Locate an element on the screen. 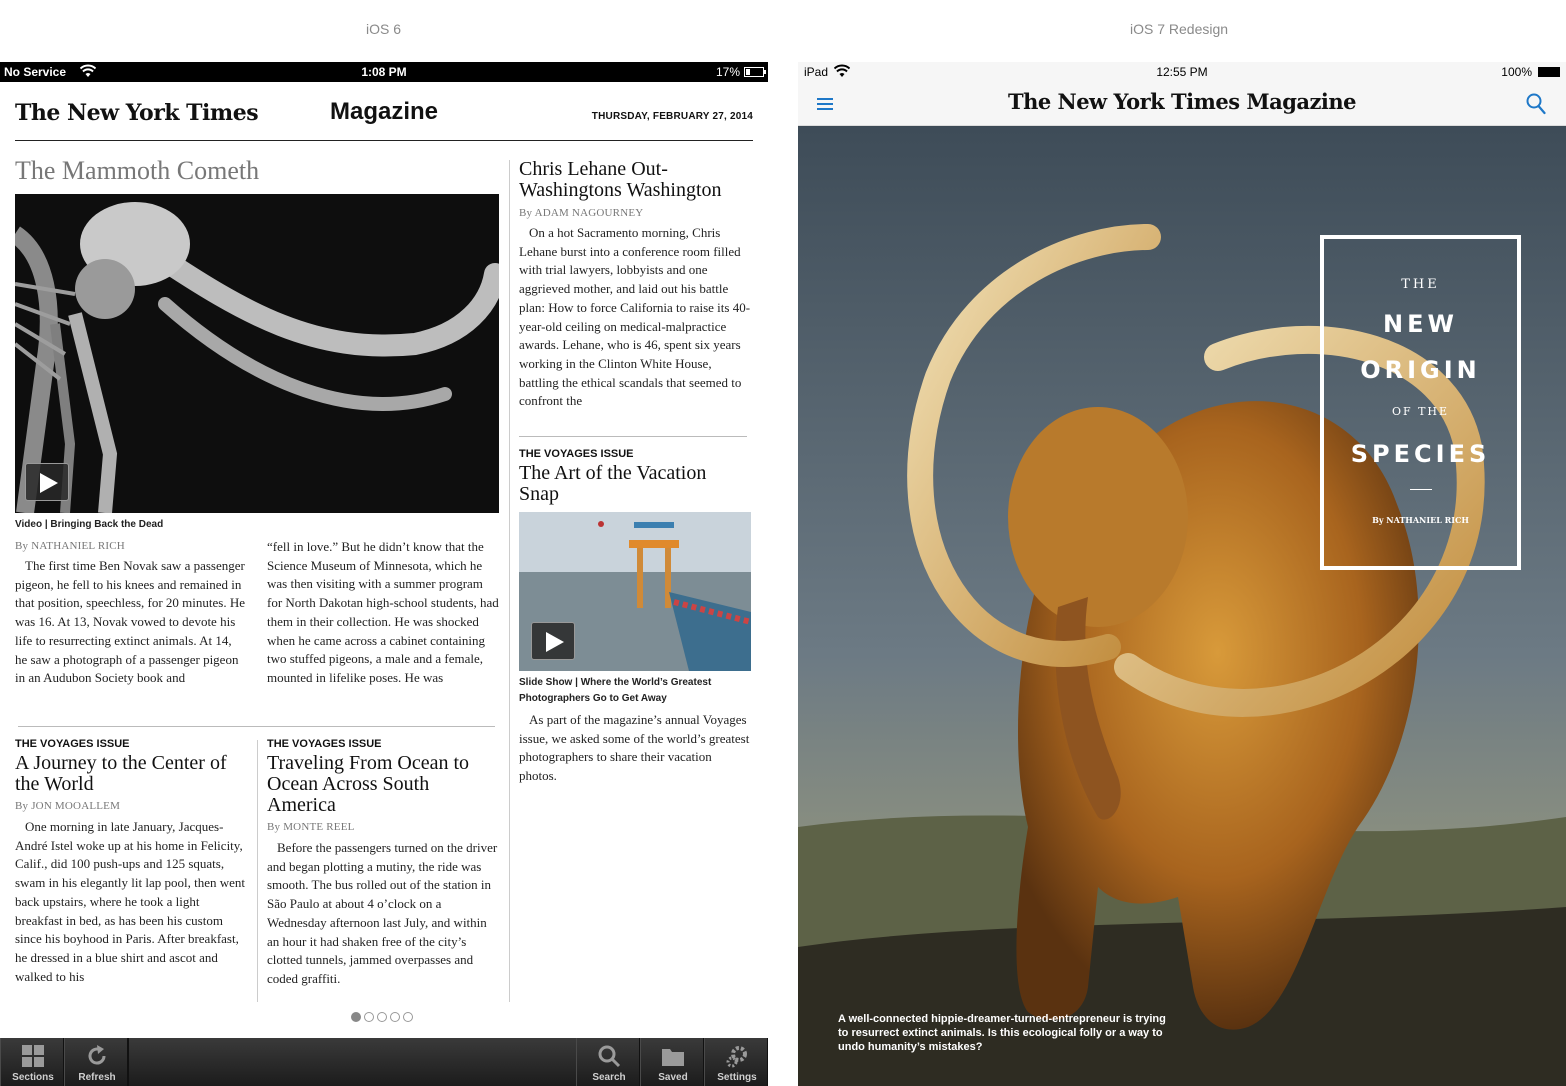 The width and height of the screenshot is (1566, 1086). refresh-label: Refresh is located at coordinates (97, 1077).